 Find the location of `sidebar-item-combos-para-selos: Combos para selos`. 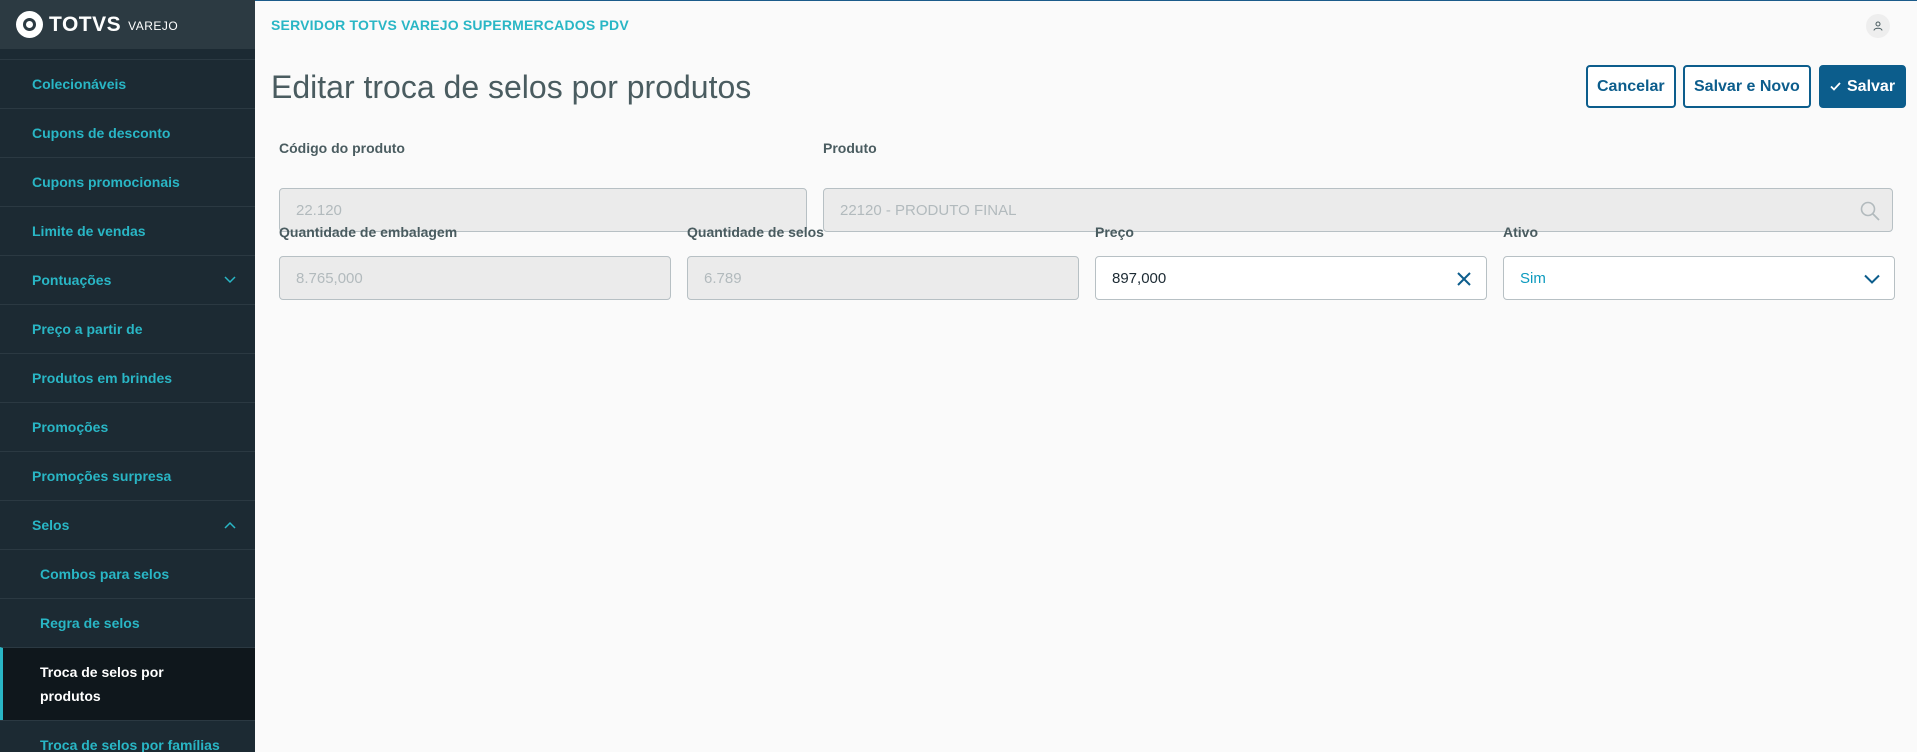

sidebar-item-combos-para-selos: Combos para selos is located at coordinates (127, 573).